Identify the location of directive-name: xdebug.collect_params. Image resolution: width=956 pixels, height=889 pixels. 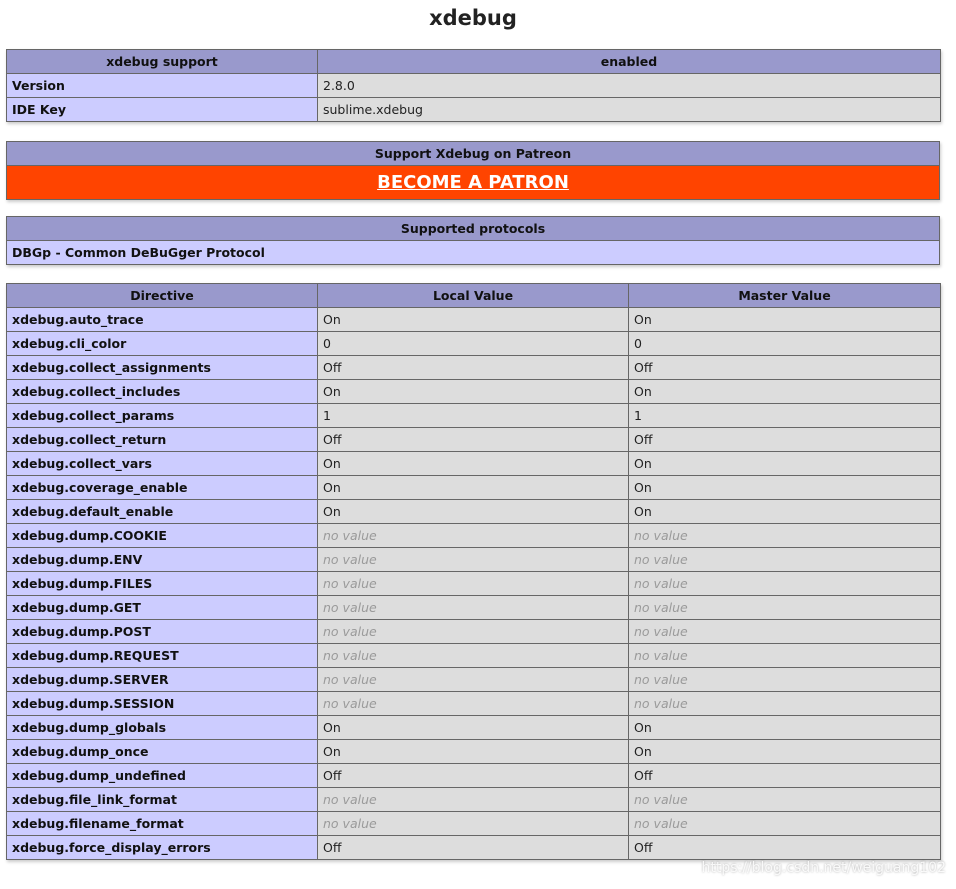
(162, 415).